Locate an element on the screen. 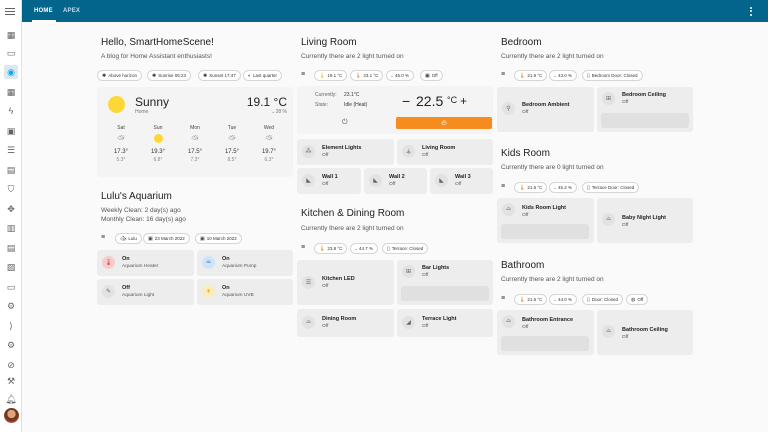  folder-icon: ▭ is located at coordinates (11, 287).